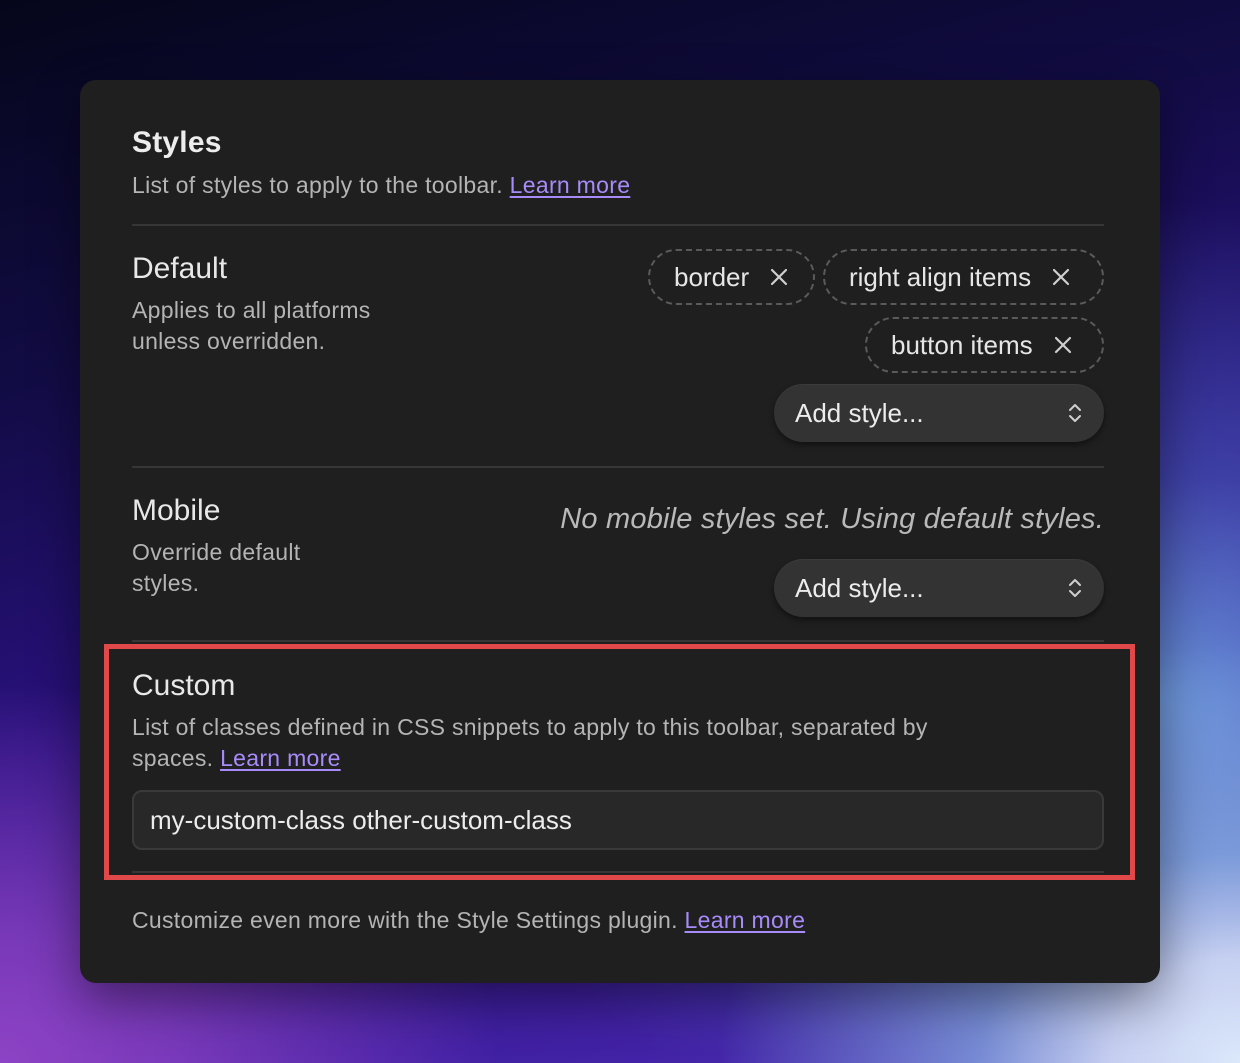 This screenshot has width=1240, height=1063. I want to click on style-chip-right-align-items: right align items, so click(963, 277).